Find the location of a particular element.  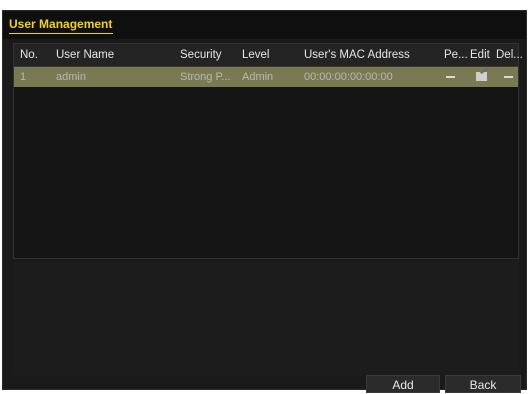

edit-icon is located at coordinates (481, 76).